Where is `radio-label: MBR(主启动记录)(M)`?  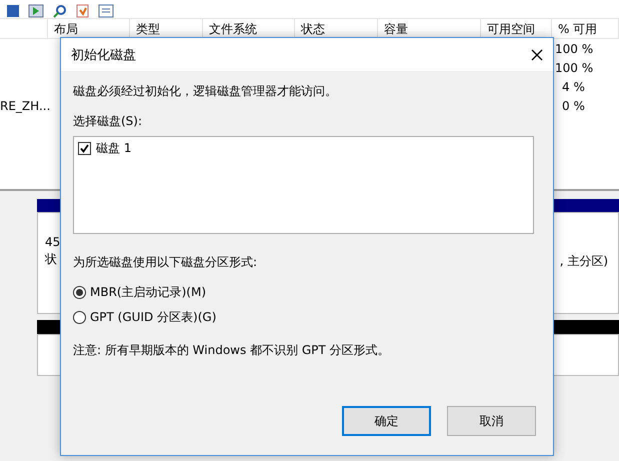 radio-label: MBR(主启动记录)(M) is located at coordinates (148, 292).